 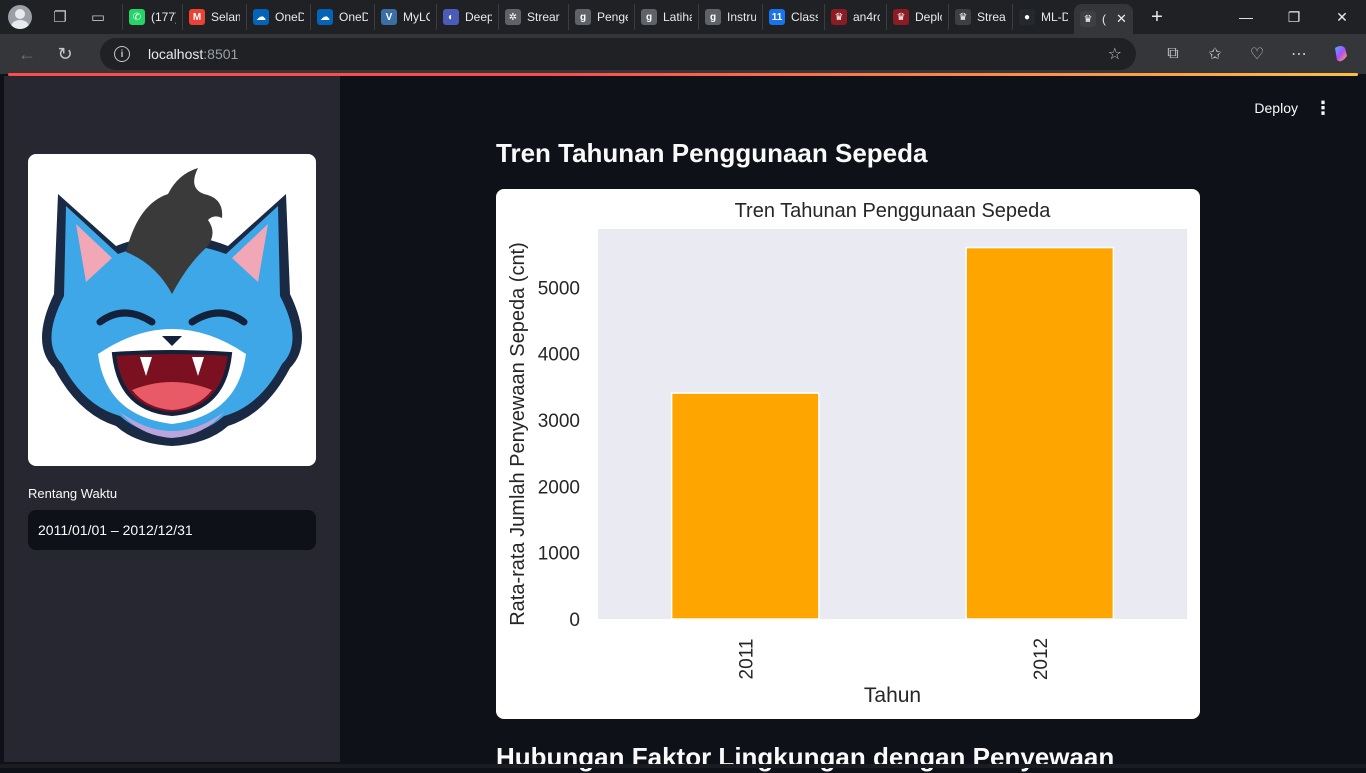 I want to click on browser-tab: ✲ Strear, so click(x=533, y=17).